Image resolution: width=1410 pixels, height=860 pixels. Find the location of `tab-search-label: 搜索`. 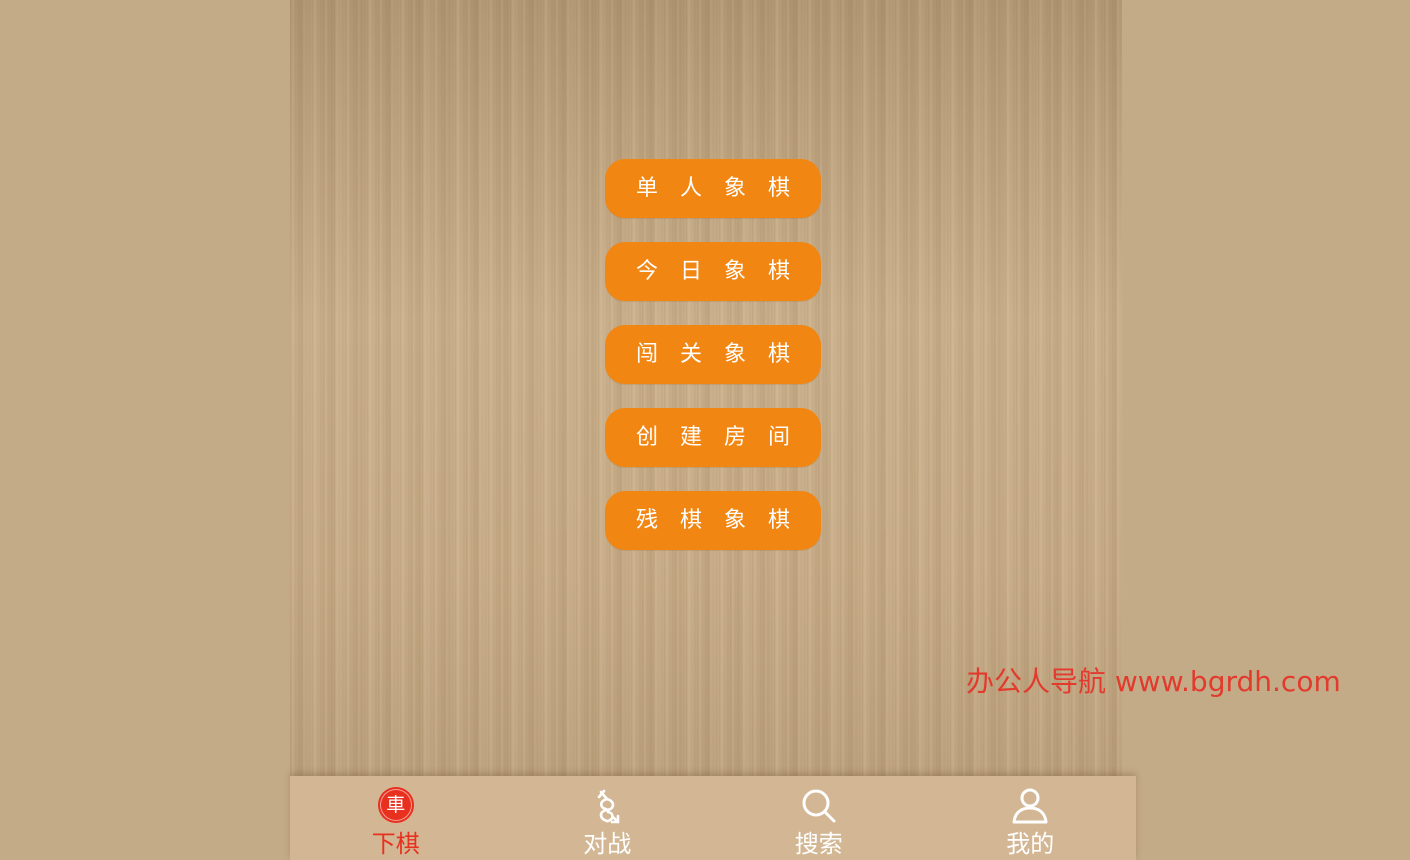

tab-search-label: 搜索 is located at coordinates (818, 844).